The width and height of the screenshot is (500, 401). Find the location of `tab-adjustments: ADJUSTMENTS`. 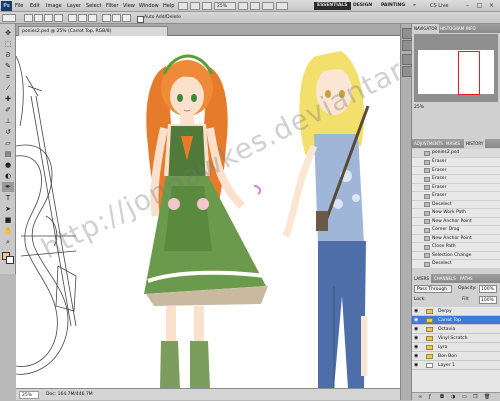

tab-adjustments: ADJUSTMENTS is located at coordinates (428, 143).